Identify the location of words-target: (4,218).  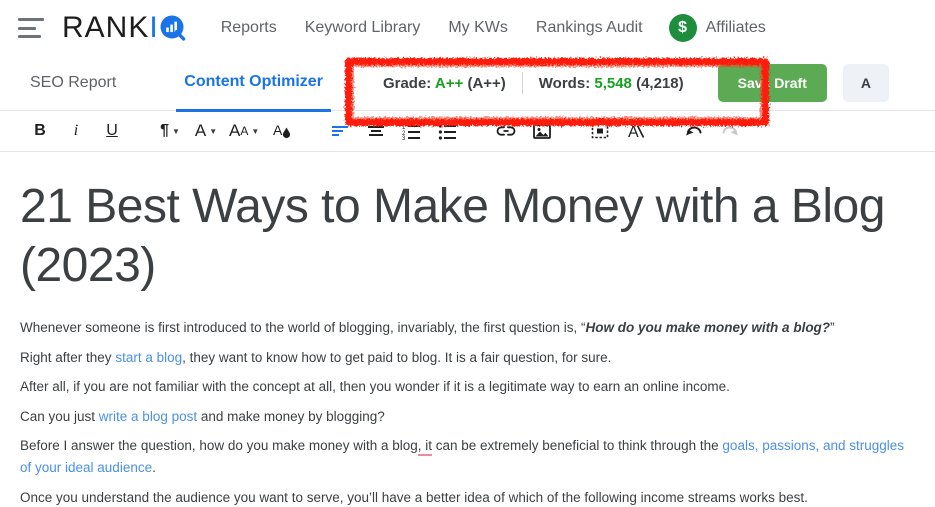
(660, 83).